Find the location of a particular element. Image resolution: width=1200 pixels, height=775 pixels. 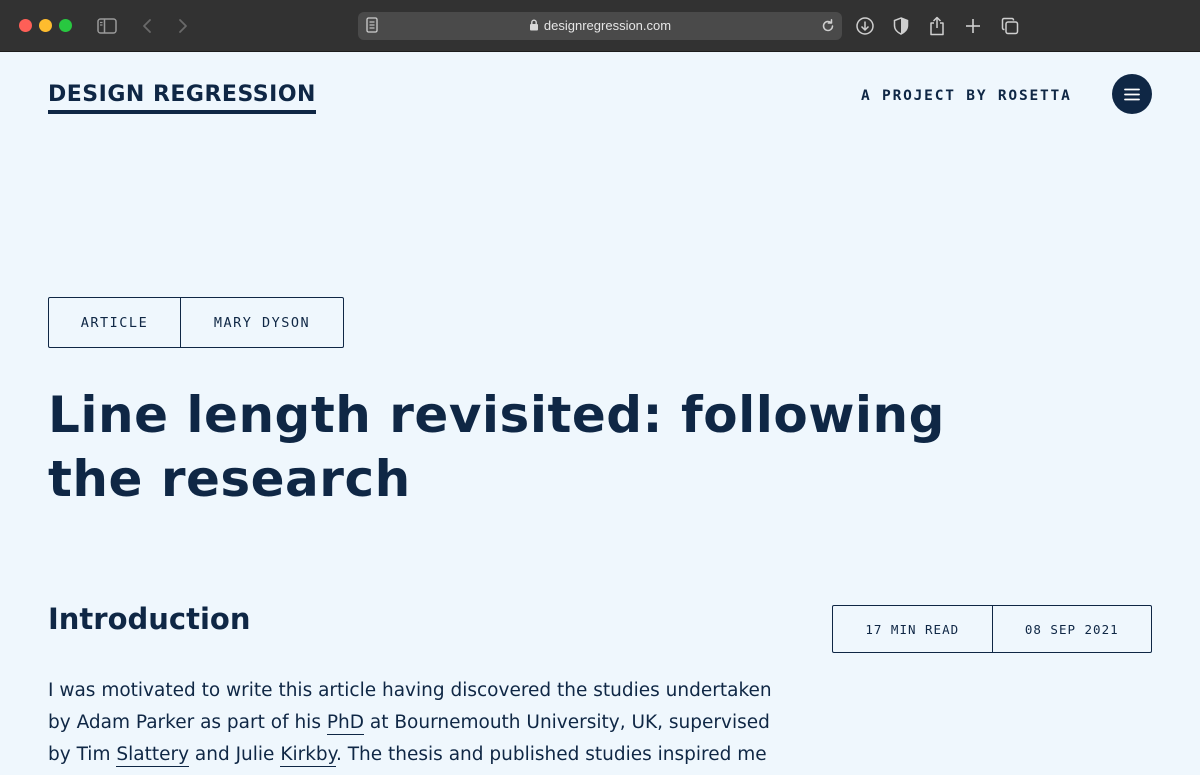

minimize-window-button is located at coordinates (45, 25).